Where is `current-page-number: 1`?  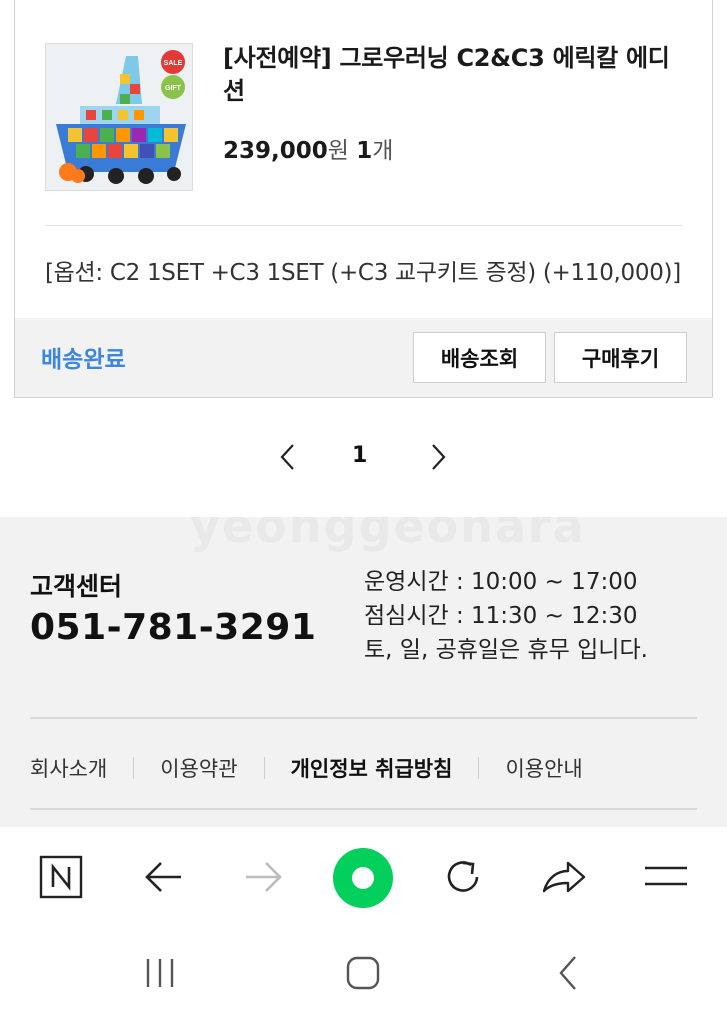
current-page-number: 1 is located at coordinates (359, 455).